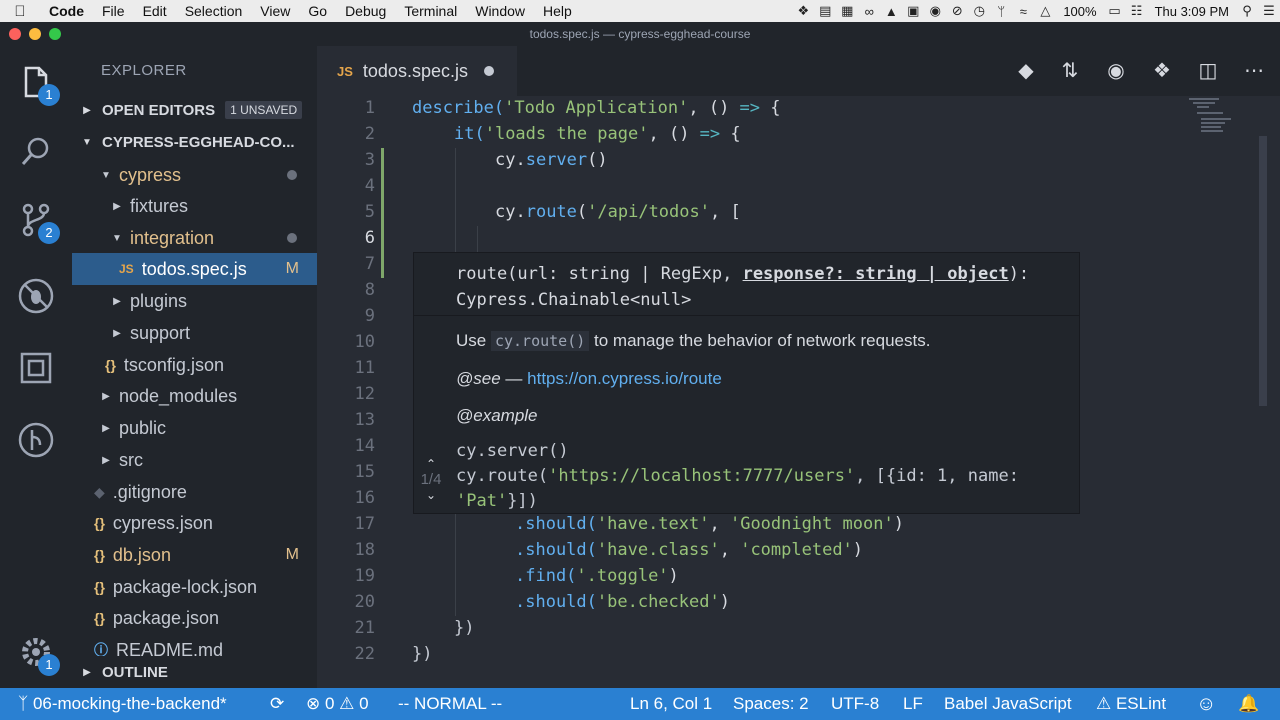 Image resolution: width=1280 pixels, height=720 pixels. Describe the element at coordinates (1115, 11) in the screenshot. I see `battery-icon: ▭` at that location.